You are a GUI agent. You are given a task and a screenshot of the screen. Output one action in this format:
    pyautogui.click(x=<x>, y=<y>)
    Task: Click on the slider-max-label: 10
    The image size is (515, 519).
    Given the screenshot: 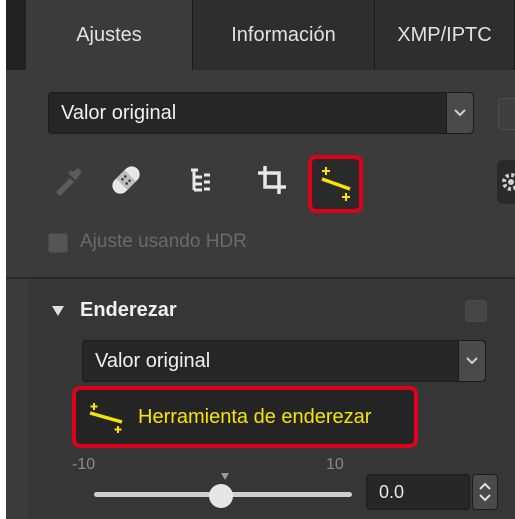 What is the action you would take?
    pyautogui.click(x=335, y=464)
    